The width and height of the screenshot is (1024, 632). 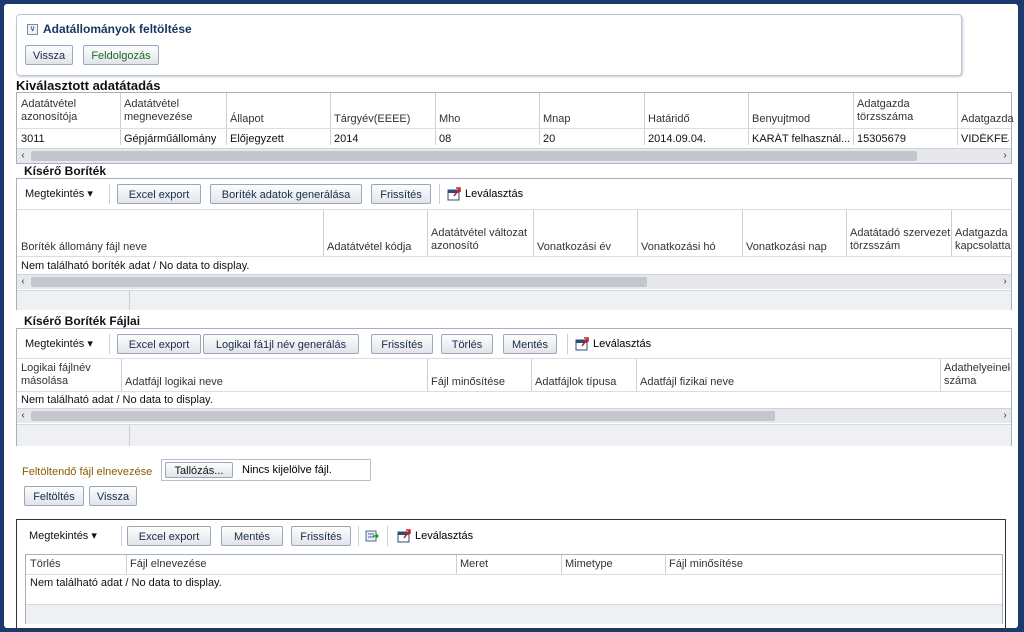 I want to click on col-header: Vonatkozási hó, so click(x=678, y=247).